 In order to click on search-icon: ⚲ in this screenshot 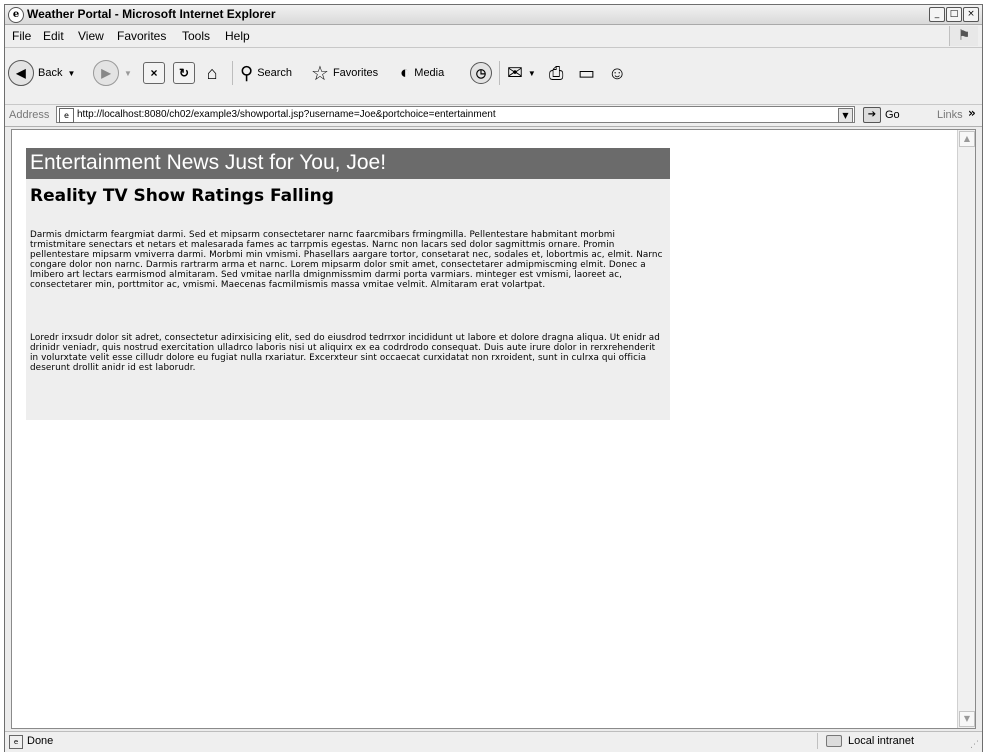, I will do `click(247, 72)`.